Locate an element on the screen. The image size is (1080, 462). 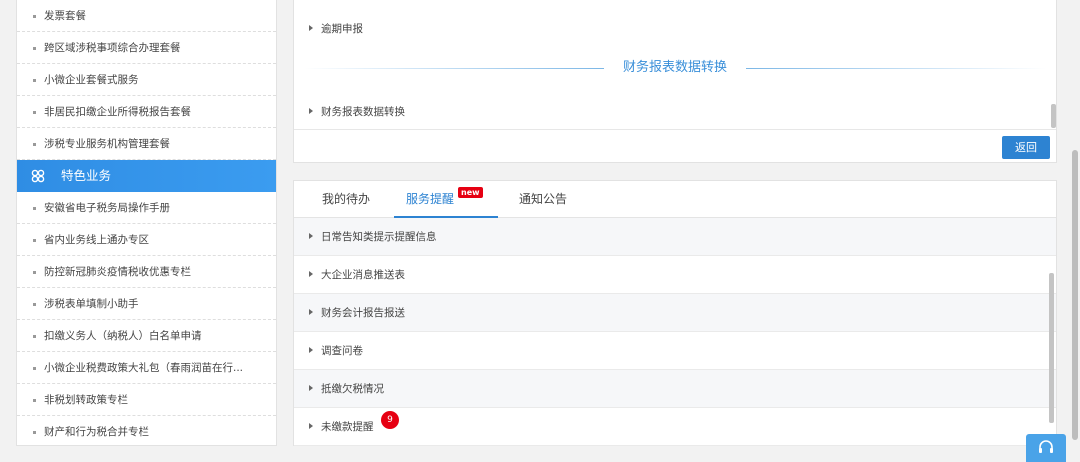
sidebar-item: 涉税专业服务机构管理套餐 is located at coordinates (146, 144).